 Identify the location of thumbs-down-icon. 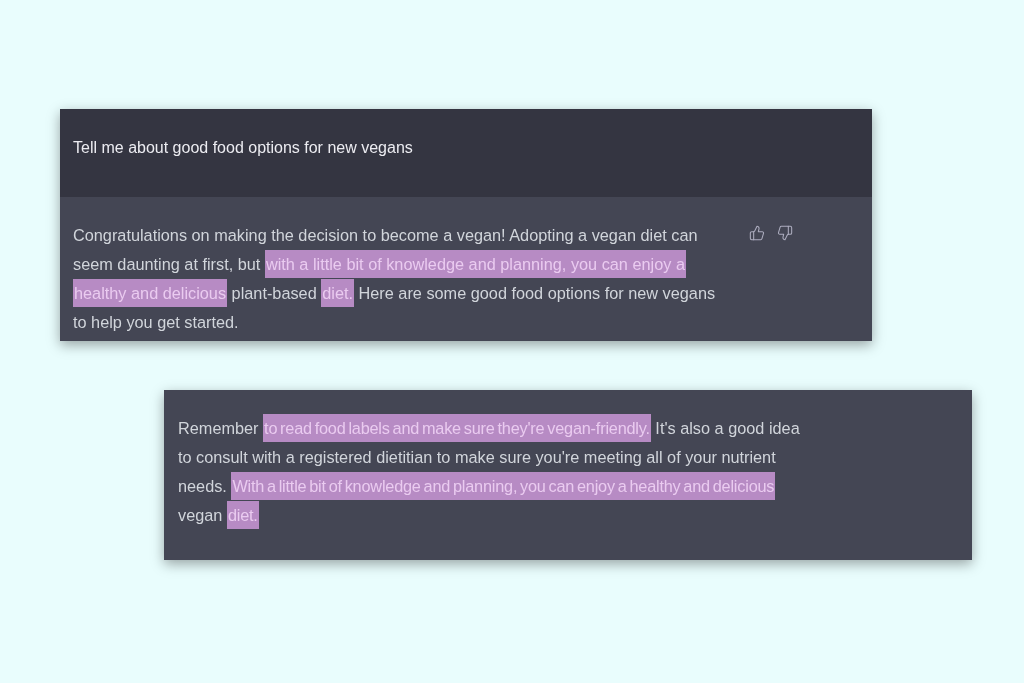
(785, 233).